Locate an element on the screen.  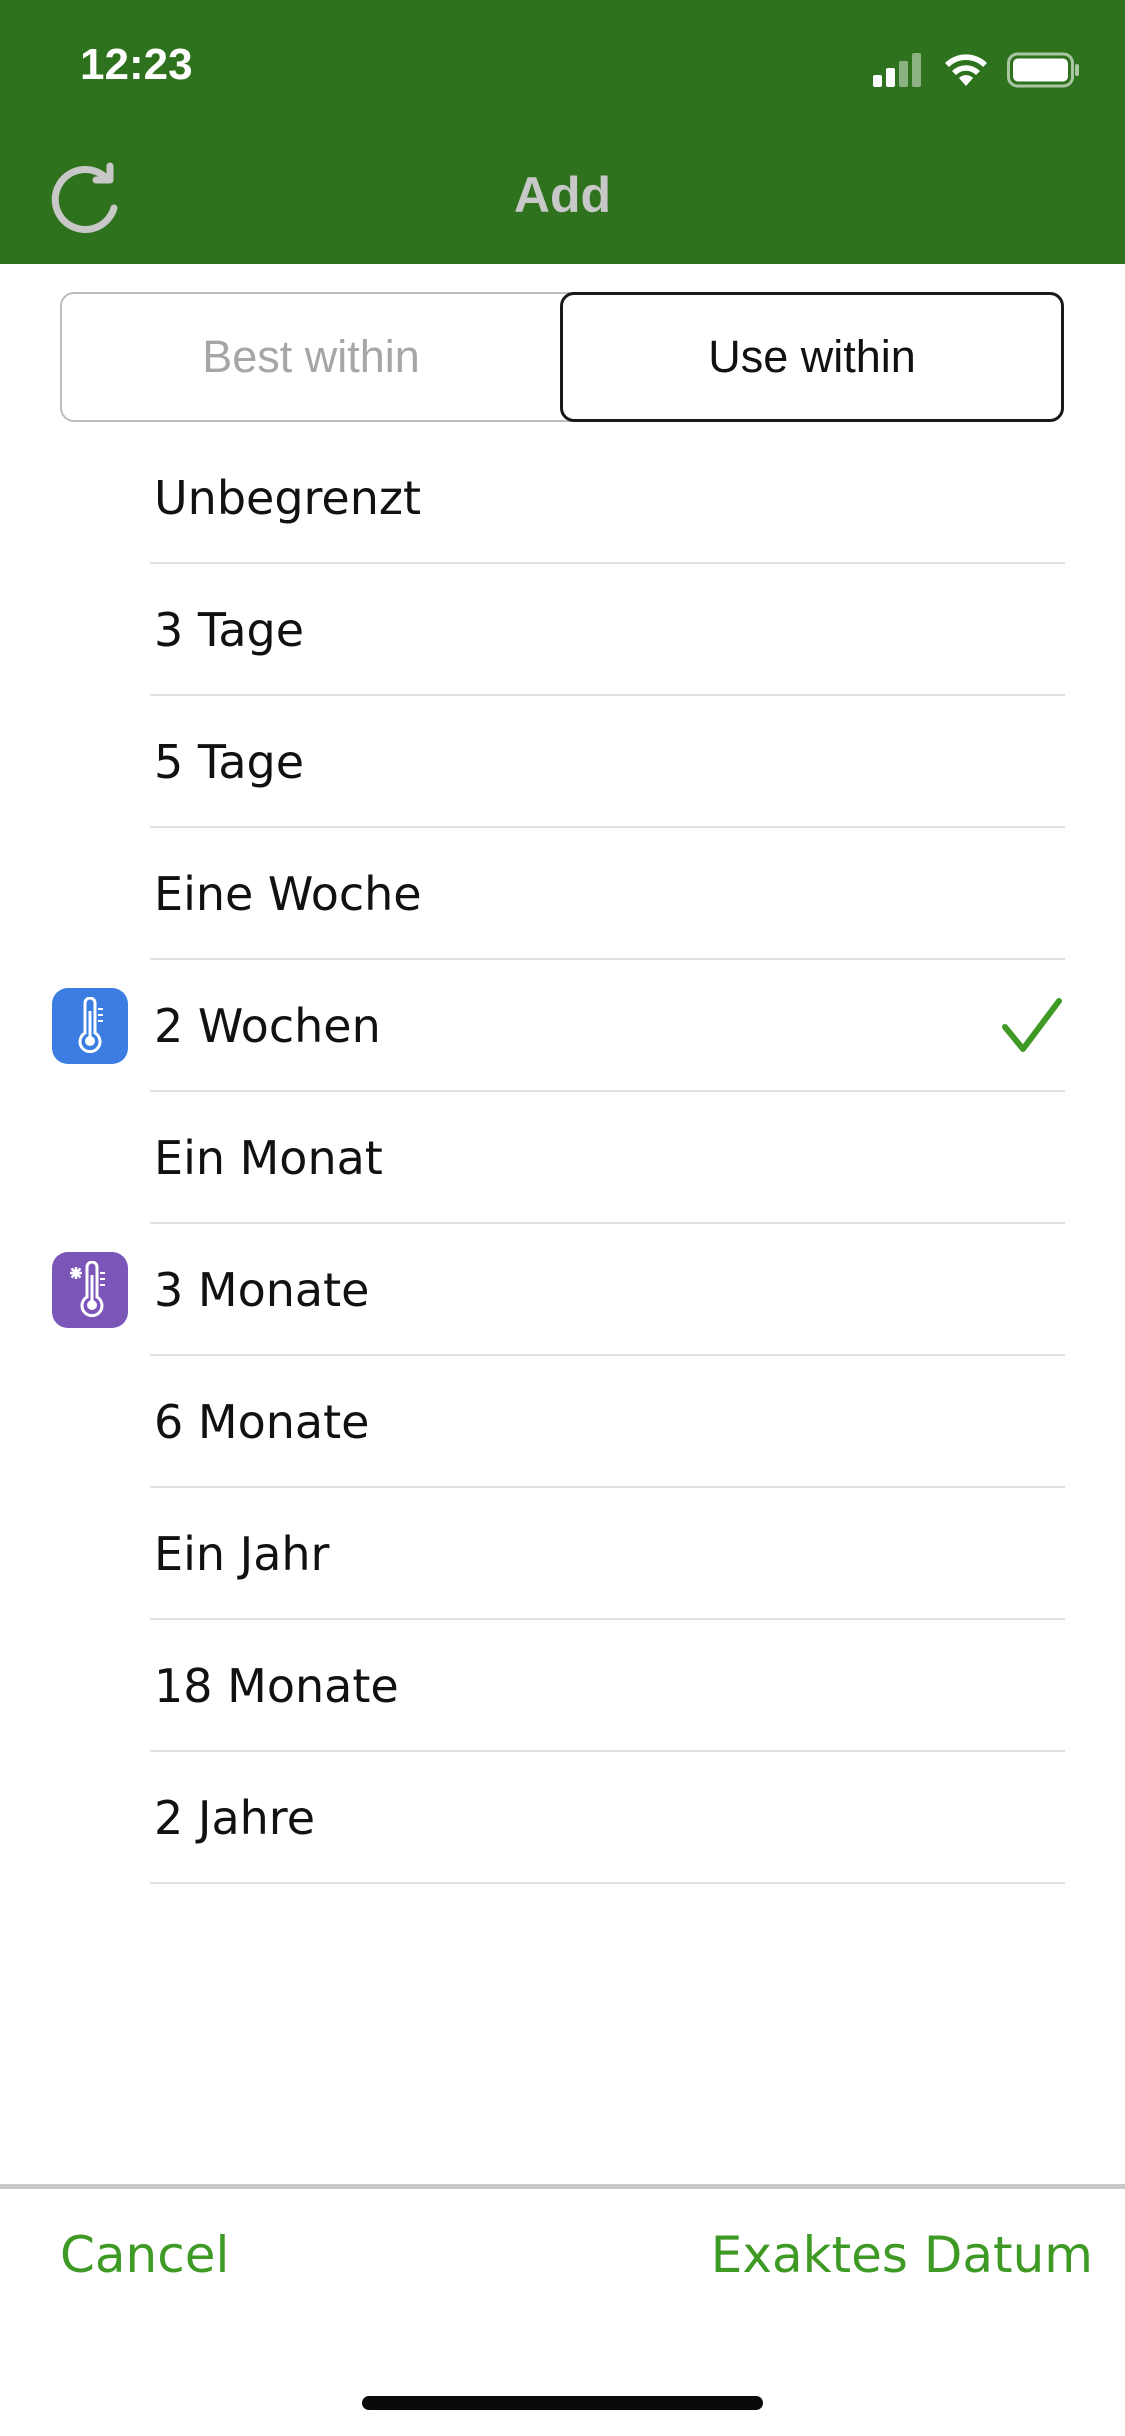
status-icons is located at coordinates (977, 70).